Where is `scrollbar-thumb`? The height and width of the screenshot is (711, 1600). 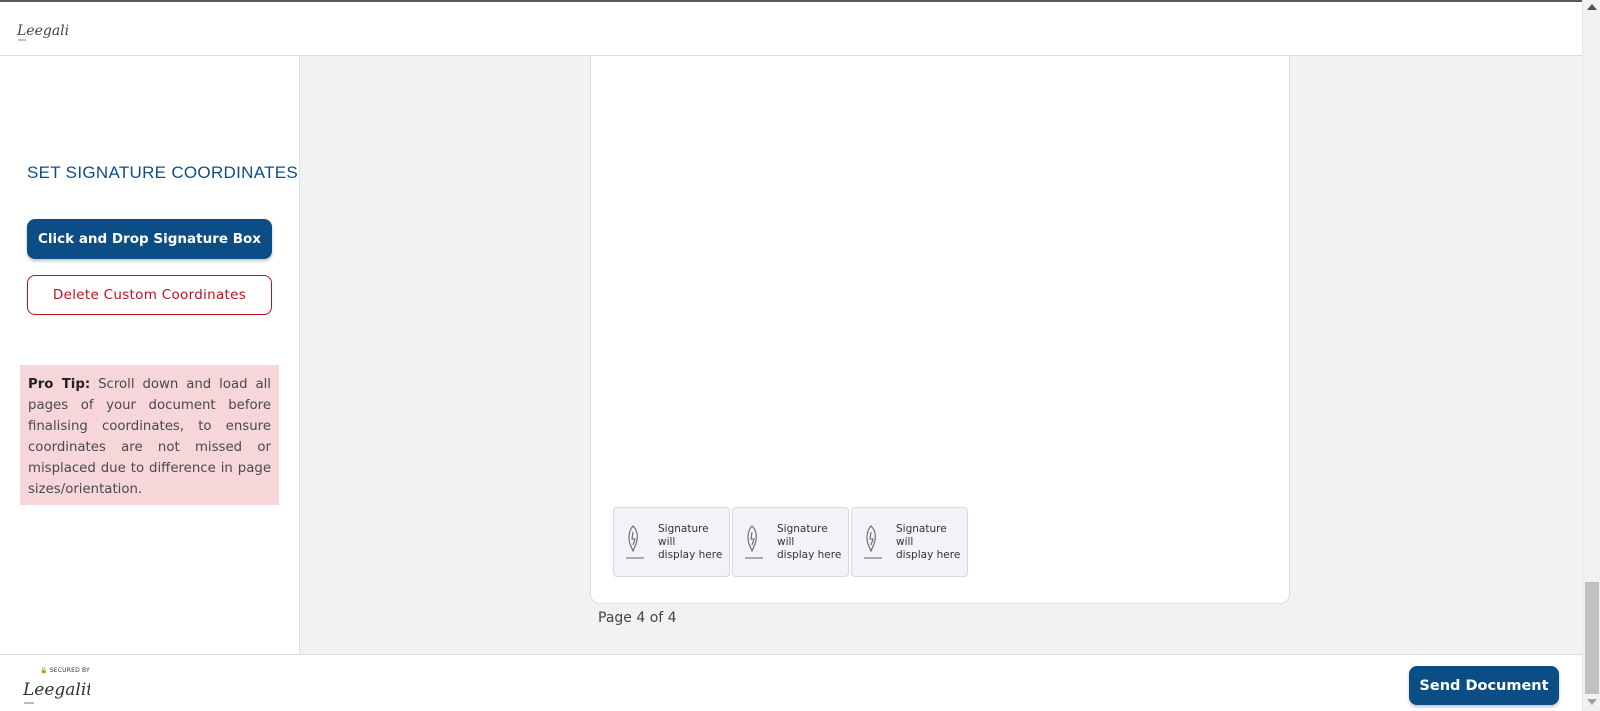 scrollbar-thumb is located at coordinates (1592, 638).